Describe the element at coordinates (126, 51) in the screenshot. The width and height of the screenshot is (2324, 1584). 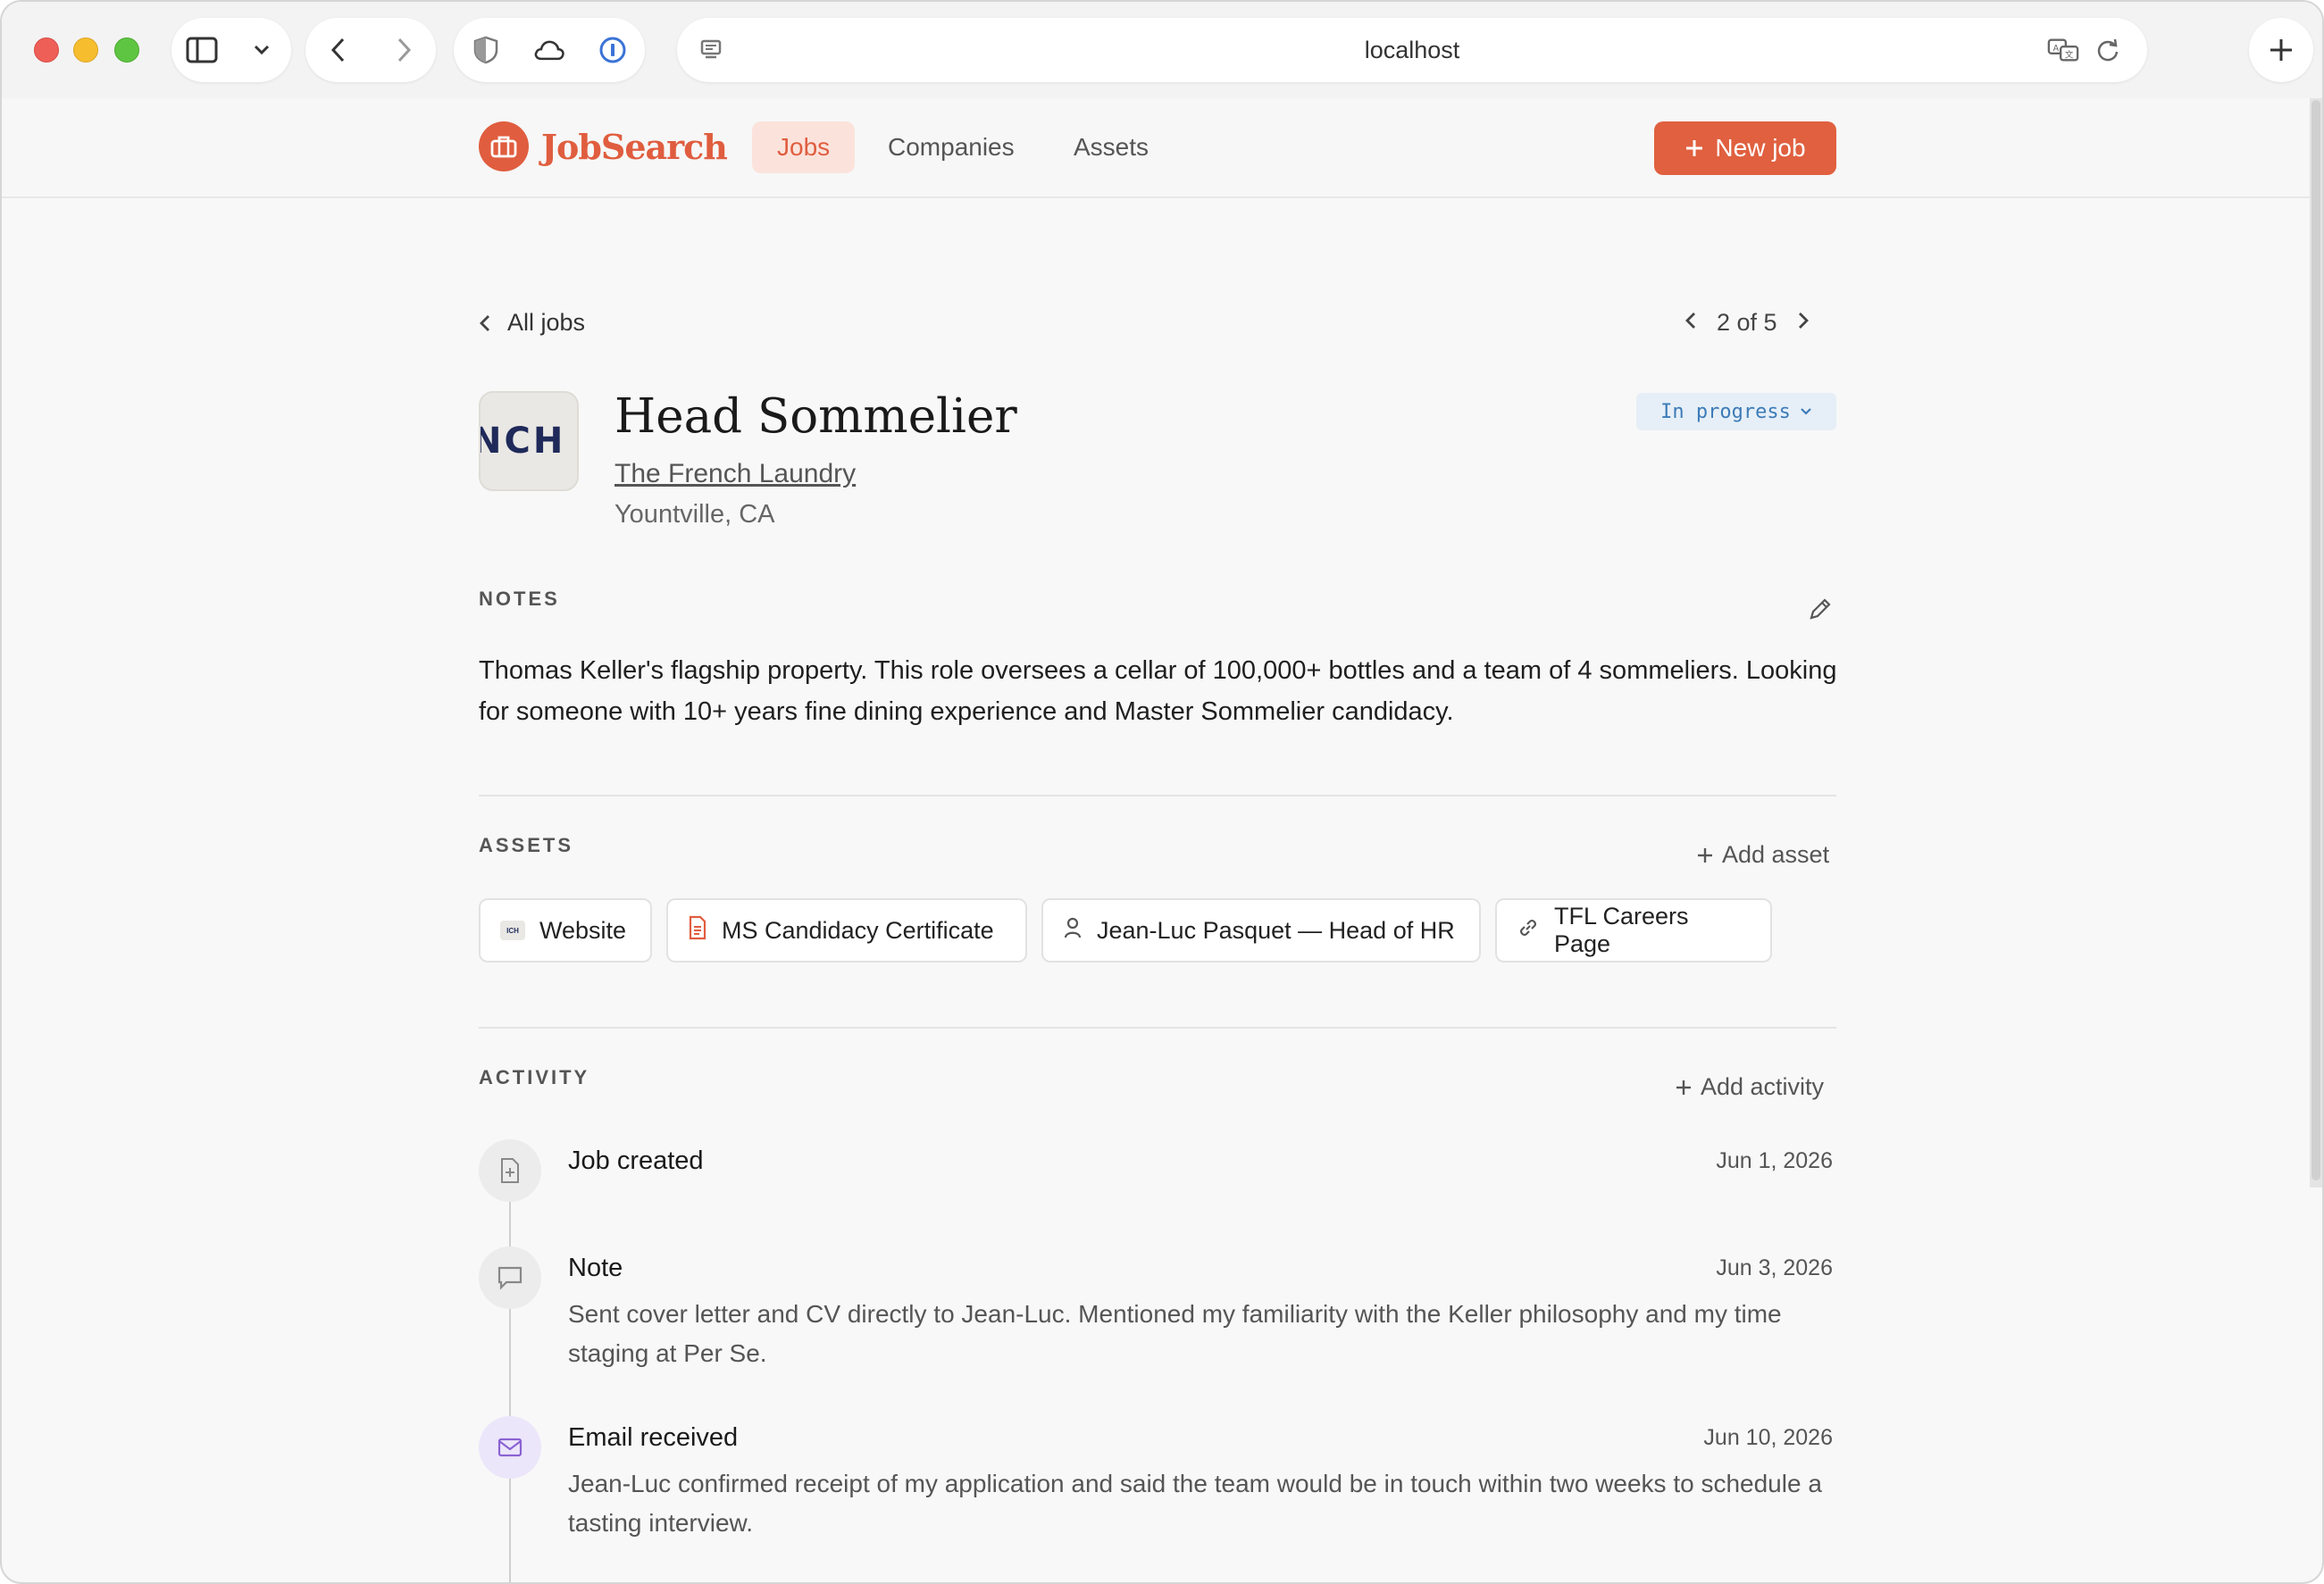
I see `zoom-window-button` at that location.